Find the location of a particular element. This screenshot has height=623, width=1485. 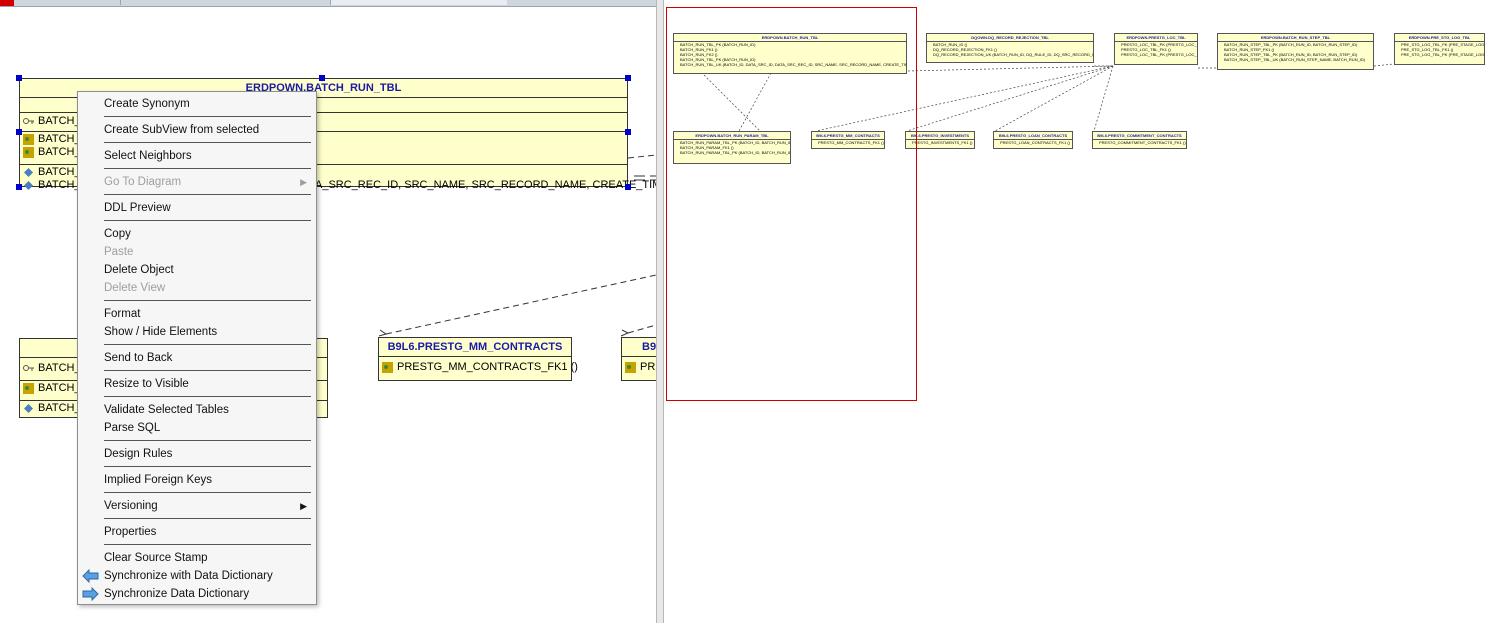

menu-item-delete-object: Delete Object is located at coordinates (139, 270).